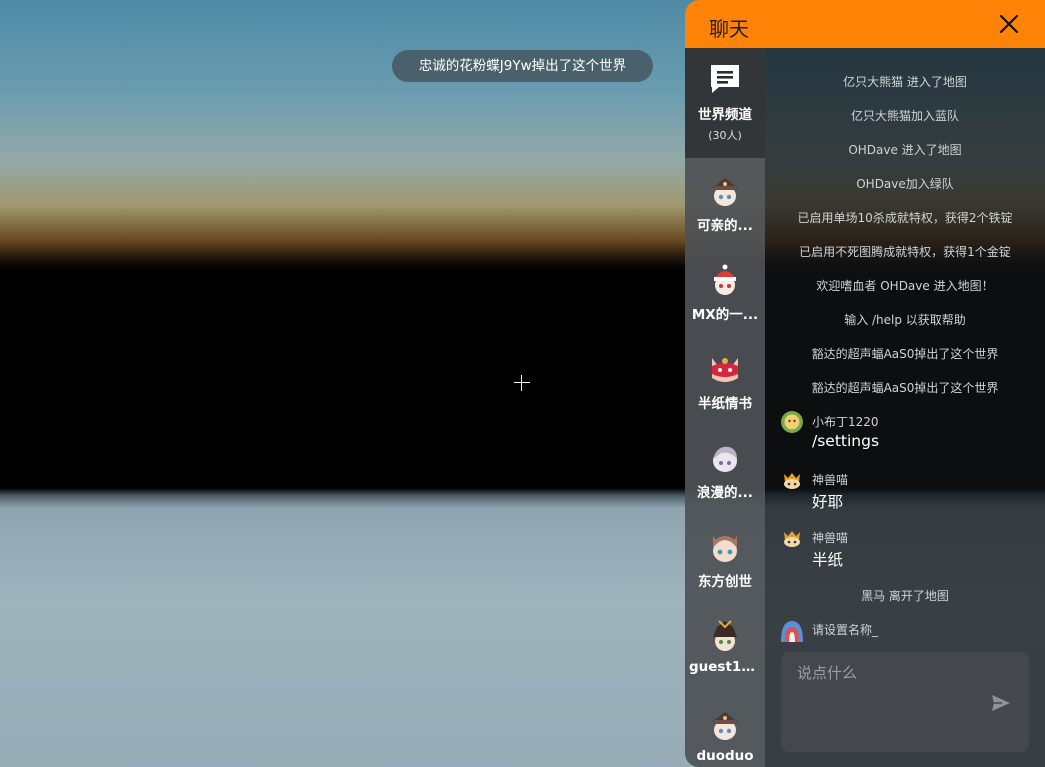  I want to click on system-message: 亿只大熊猫加入蓝队, so click(904, 116).